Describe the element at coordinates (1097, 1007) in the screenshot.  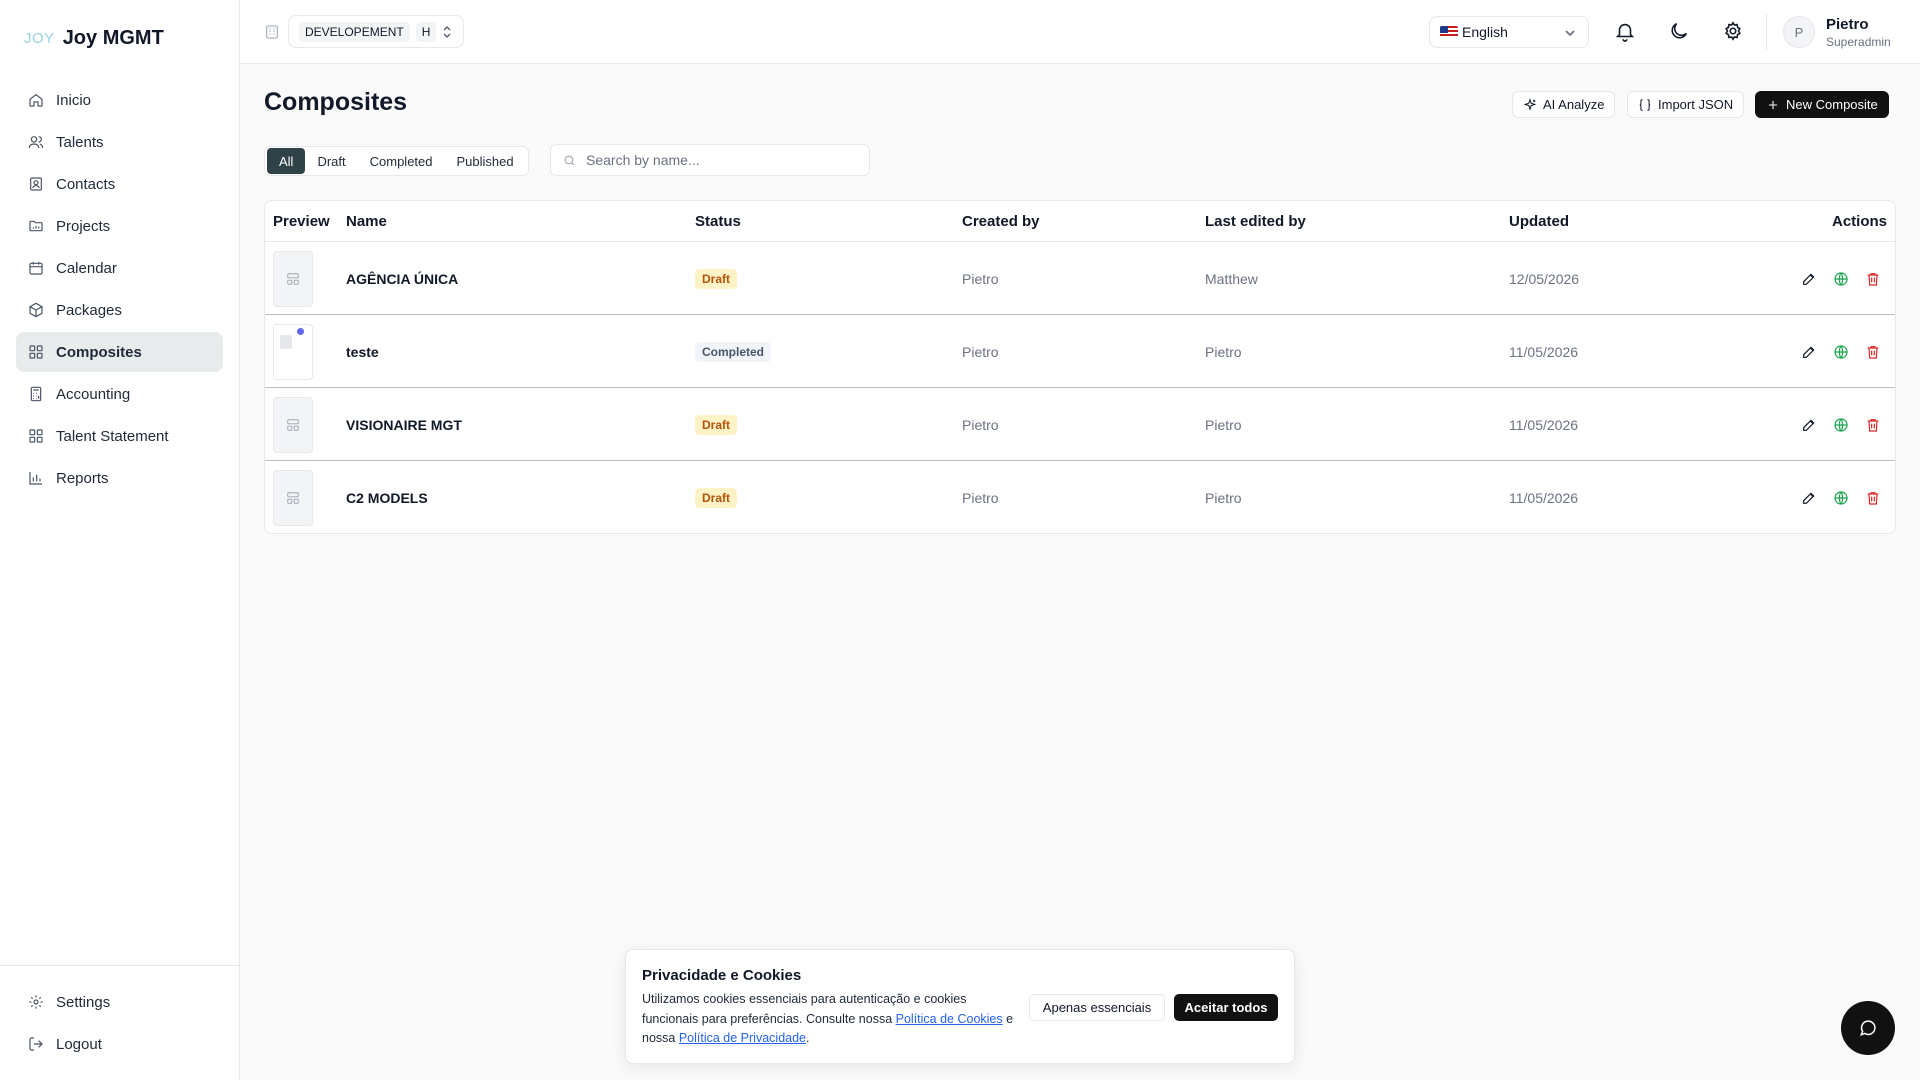
I see `essential-only-button: Apenas essenciais` at that location.